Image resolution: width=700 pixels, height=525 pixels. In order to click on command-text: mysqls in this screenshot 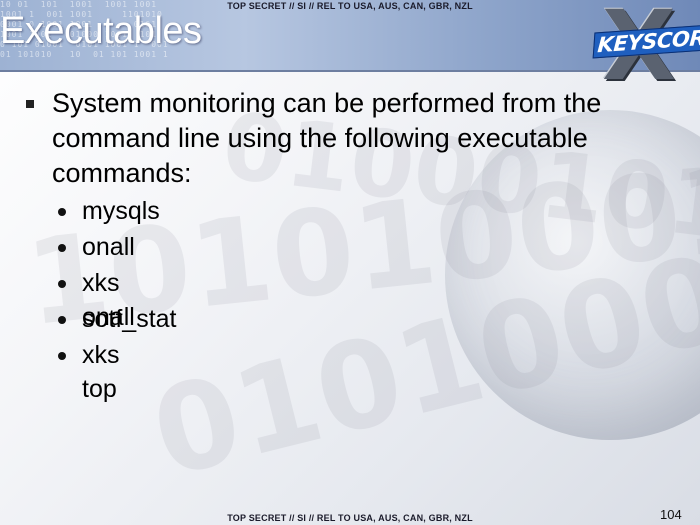, I will do `click(121, 211)`.